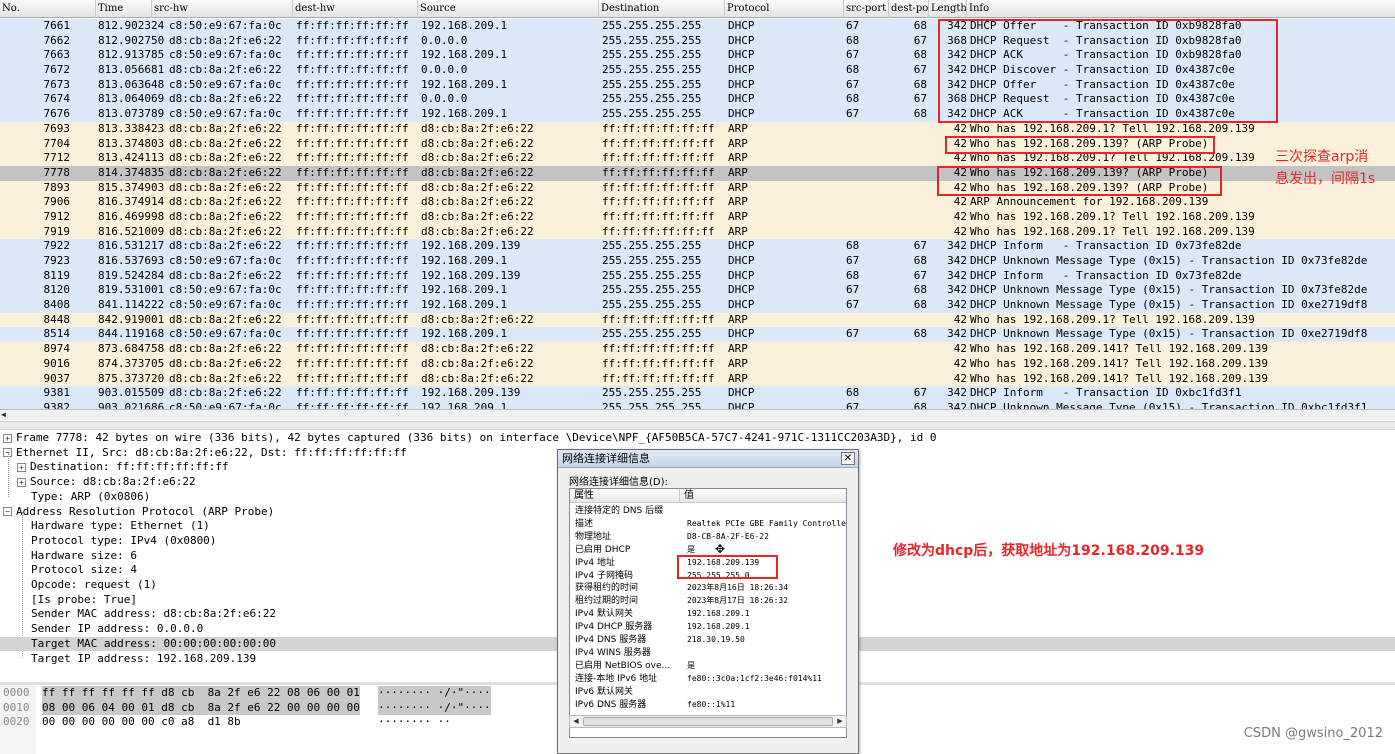 The width and height of the screenshot is (1395, 754). I want to click on packet-cell-src: d8:cb:8a:2f:e6:22, so click(477, 349).